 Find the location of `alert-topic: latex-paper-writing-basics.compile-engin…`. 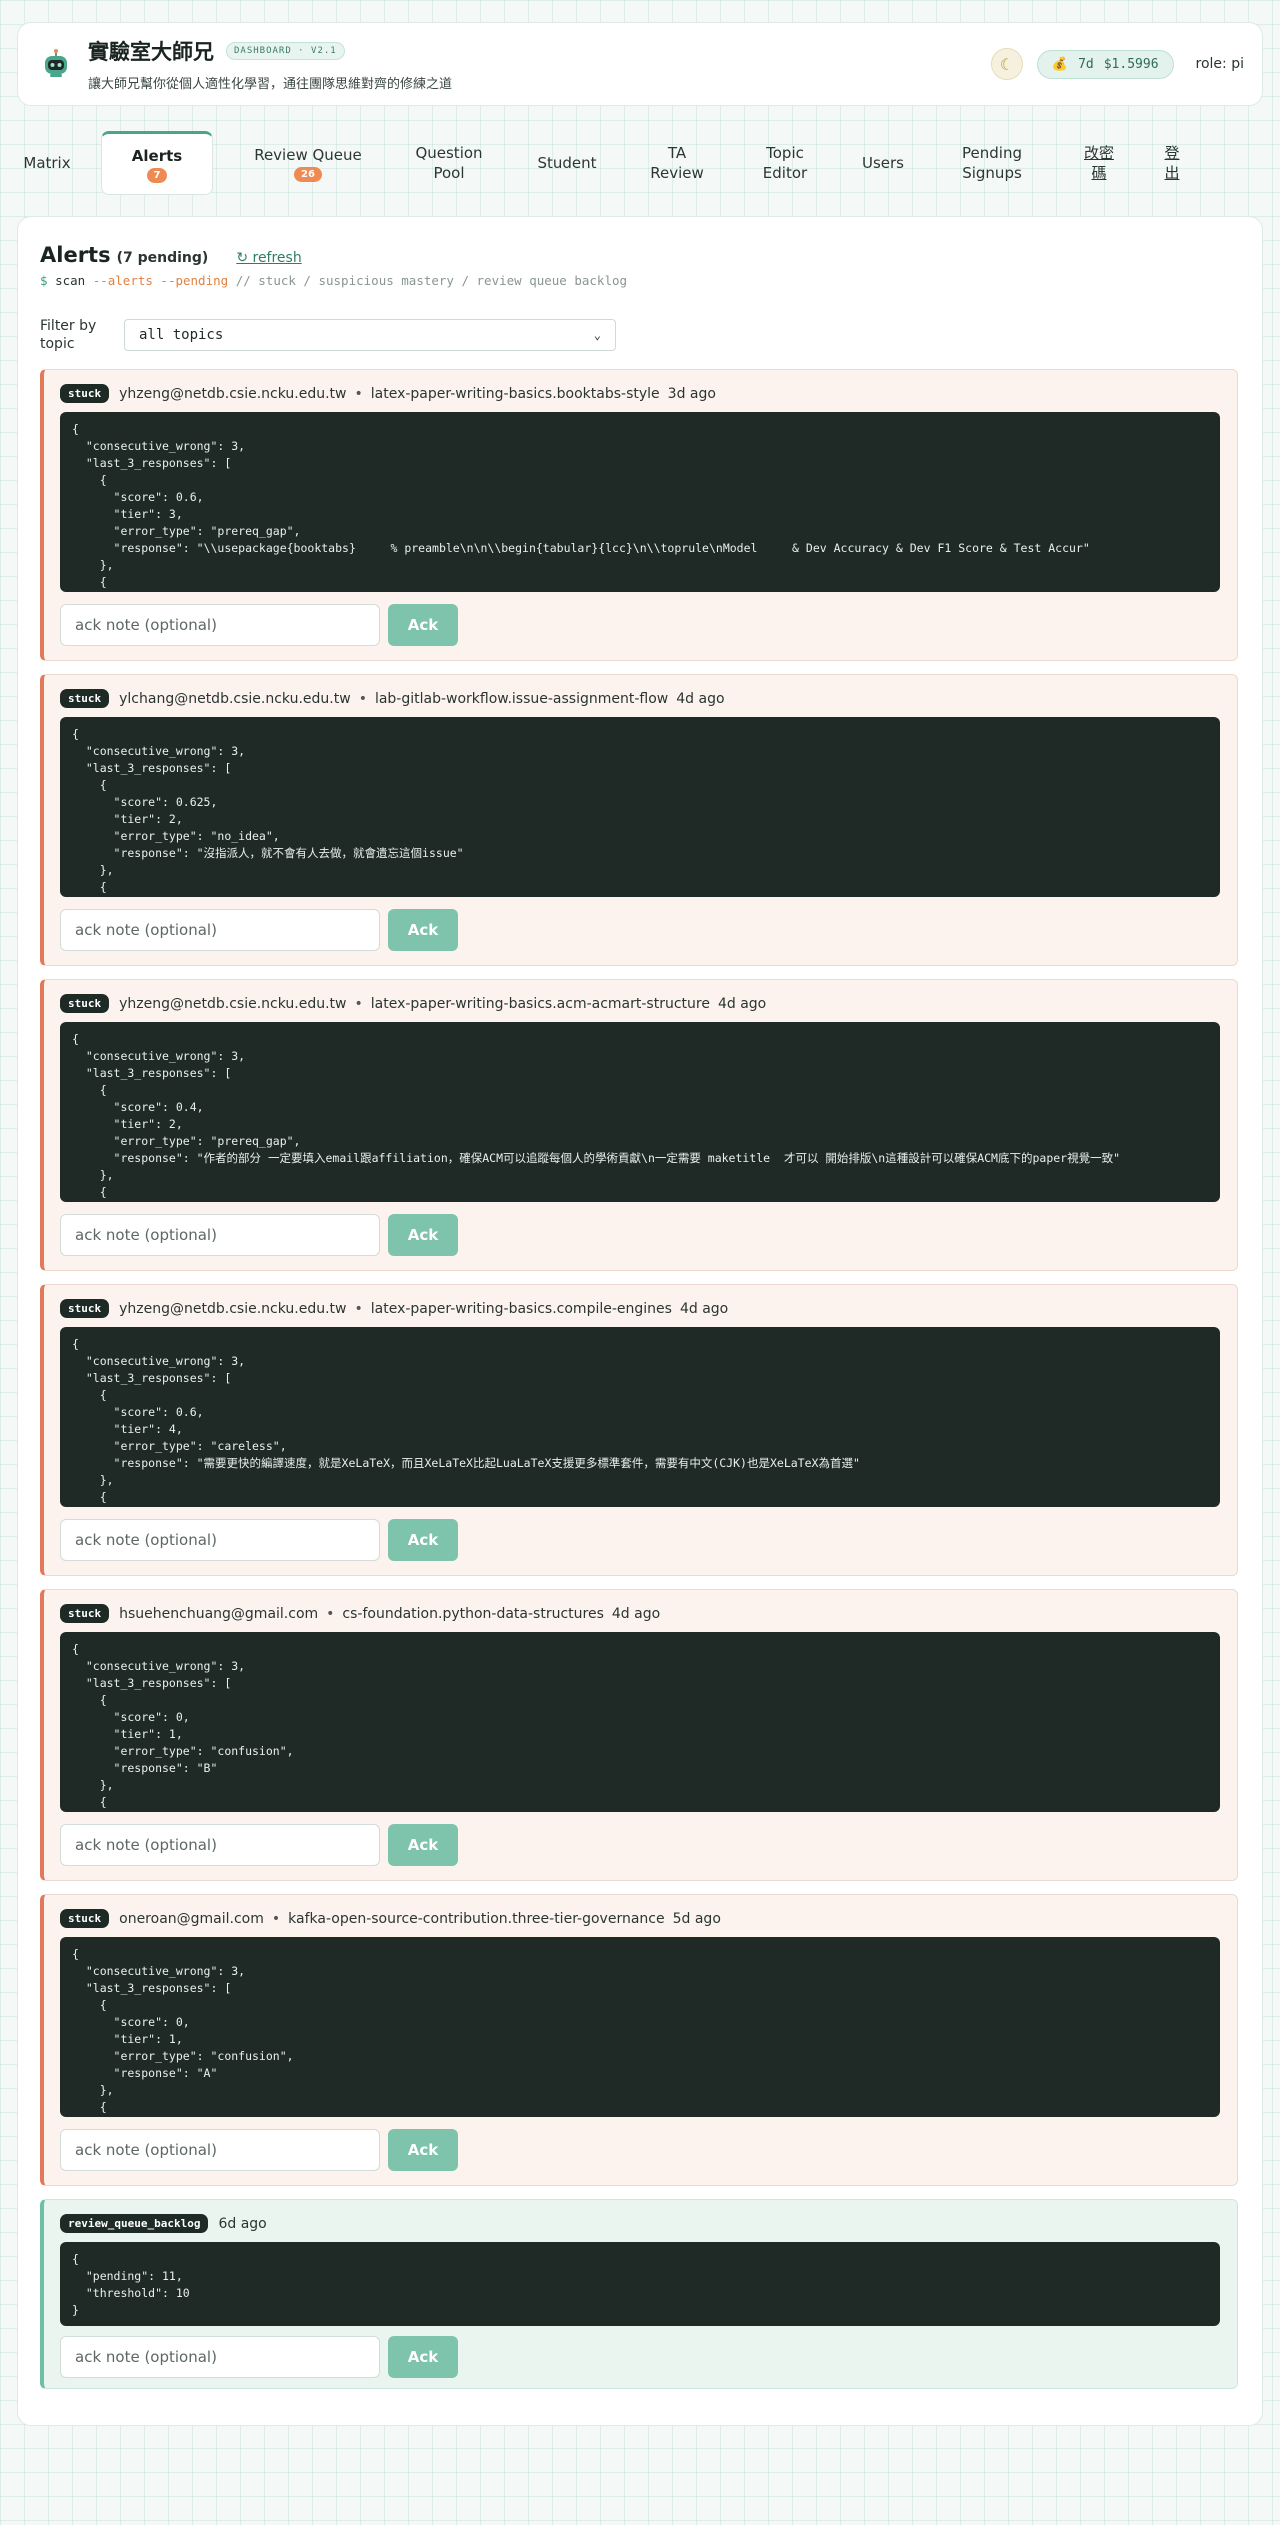

alert-topic: latex-paper-writing-basics.compile-engin… is located at coordinates (521, 1308).